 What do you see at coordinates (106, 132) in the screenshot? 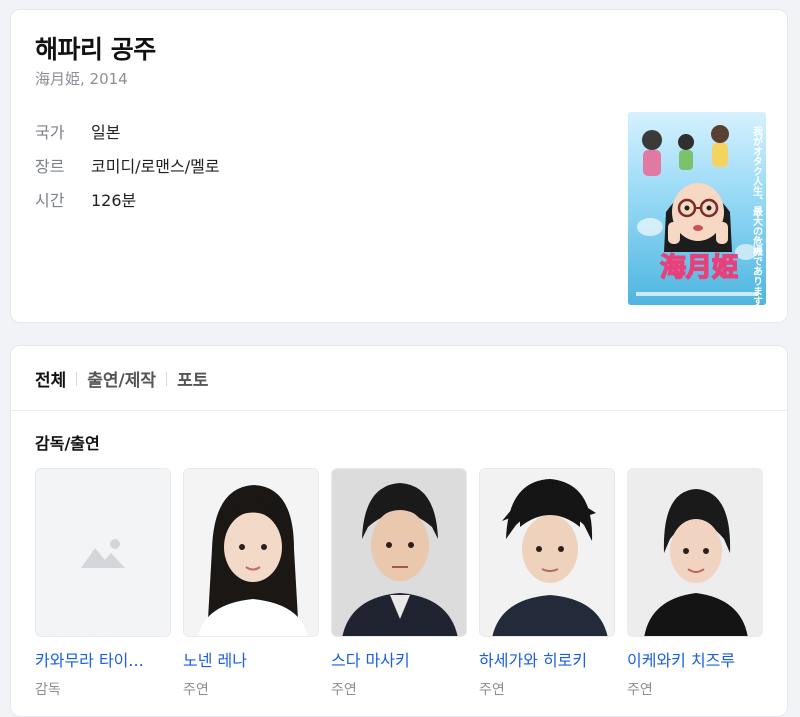
I see `info-value: 일본` at bounding box center [106, 132].